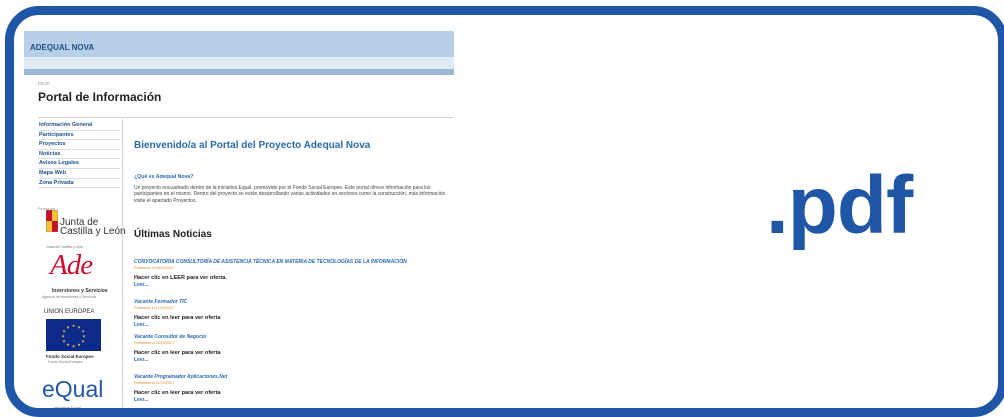  What do you see at coordinates (93, 231) in the screenshot?
I see `jcl-name-line-2: Castilla y León` at bounding box center [93, 231].